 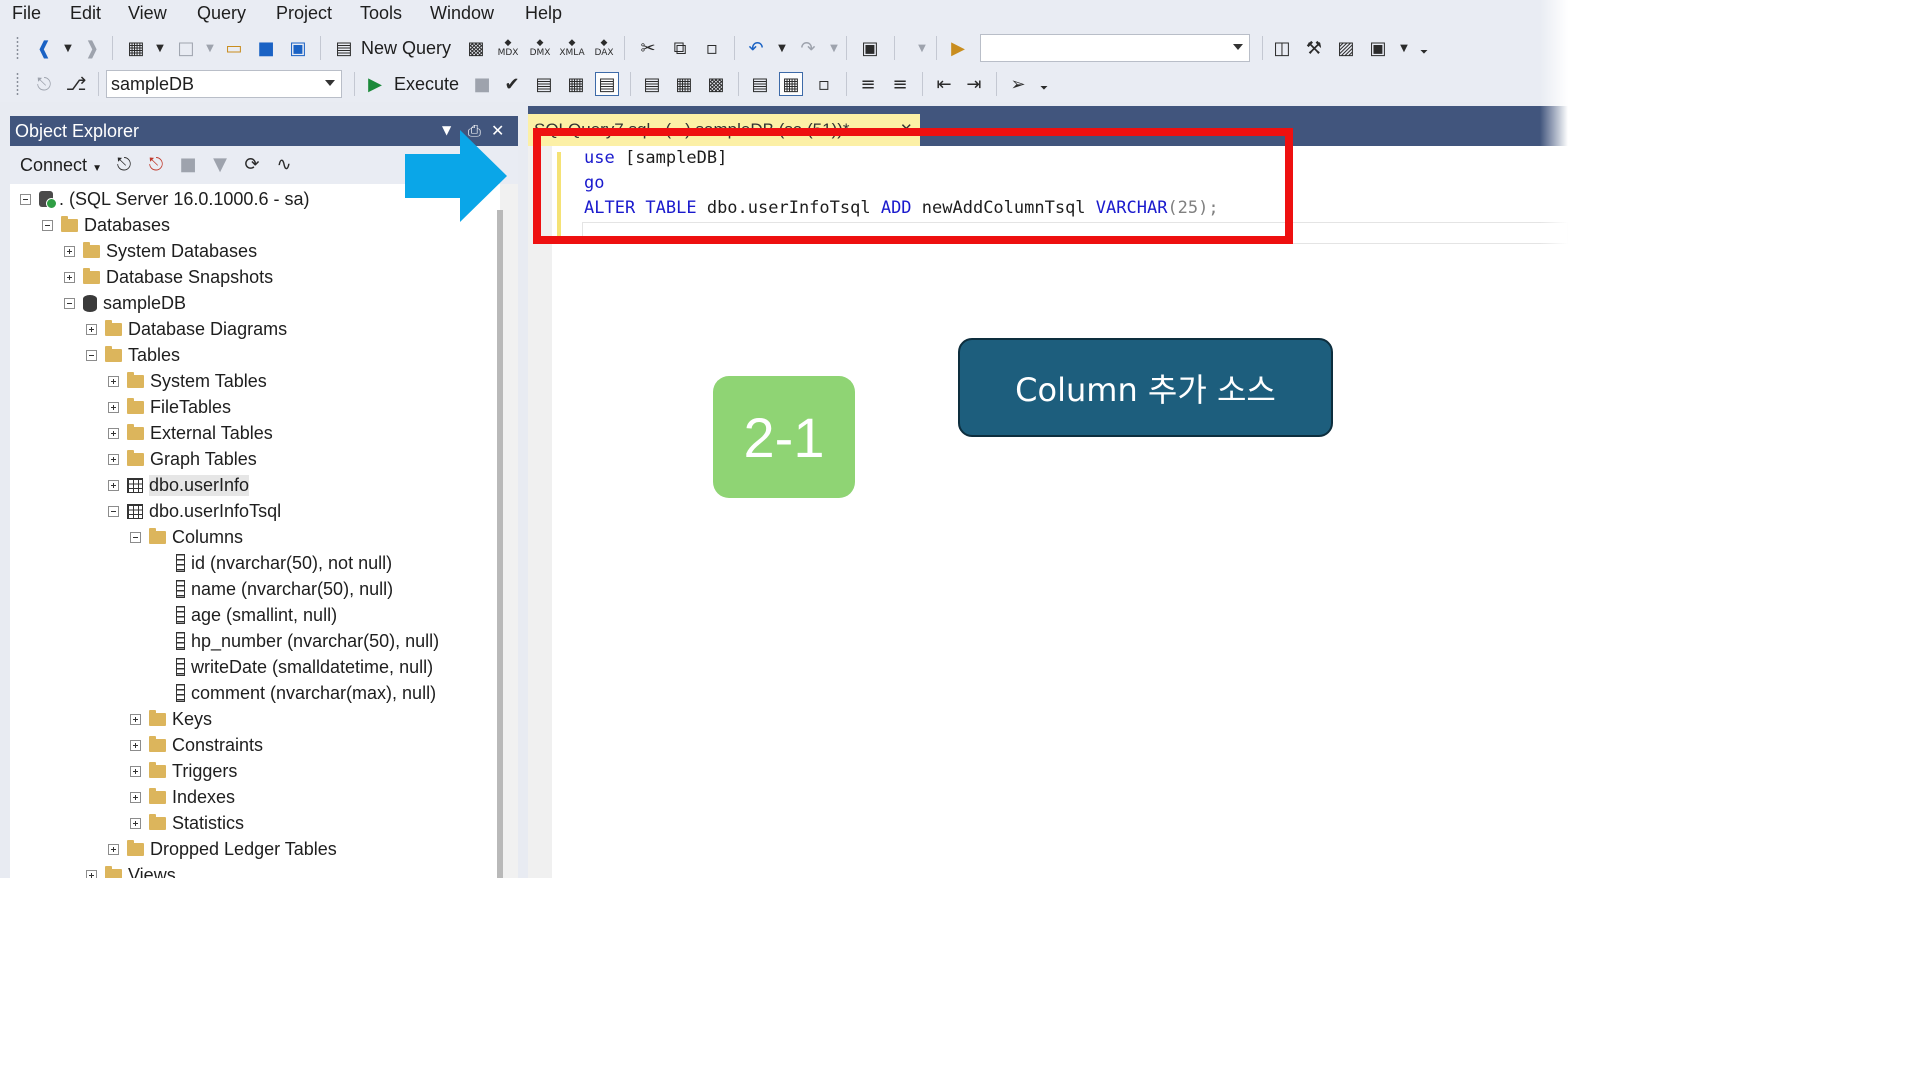 What do you see at coordinates (221, 13) in the screenshot?
I see `menu-query: Query` at bounding box center [221, 13].